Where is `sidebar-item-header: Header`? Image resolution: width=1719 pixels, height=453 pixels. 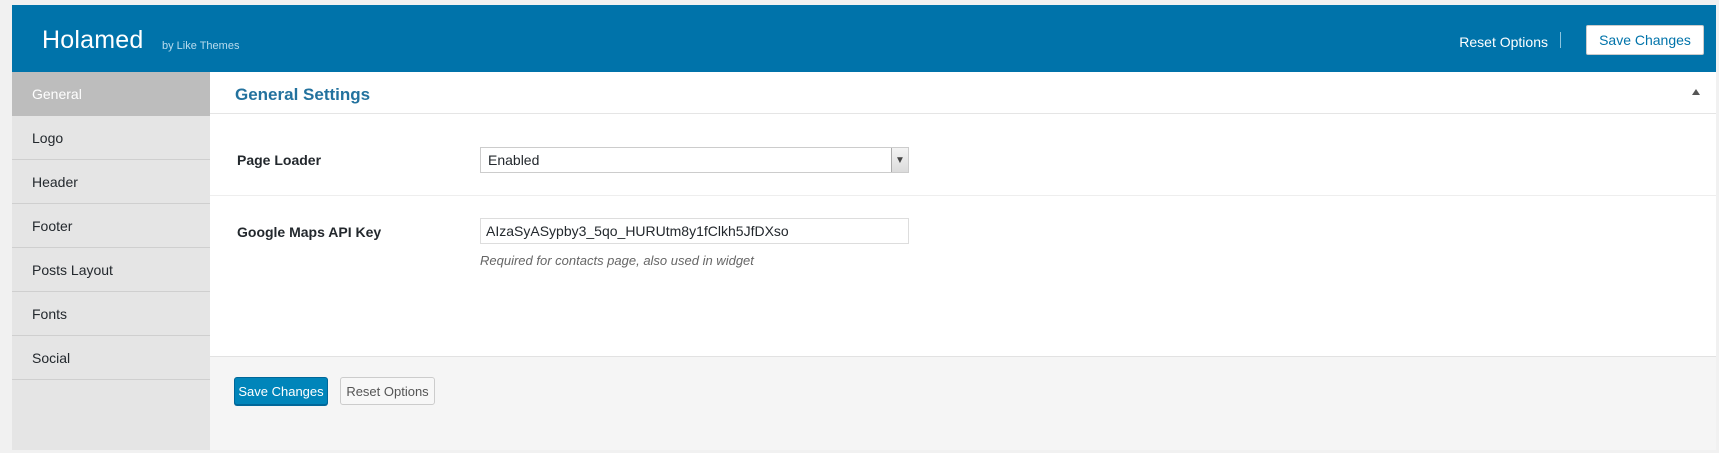 sidebar-item-header: Header is located at coordinates (111, 182).